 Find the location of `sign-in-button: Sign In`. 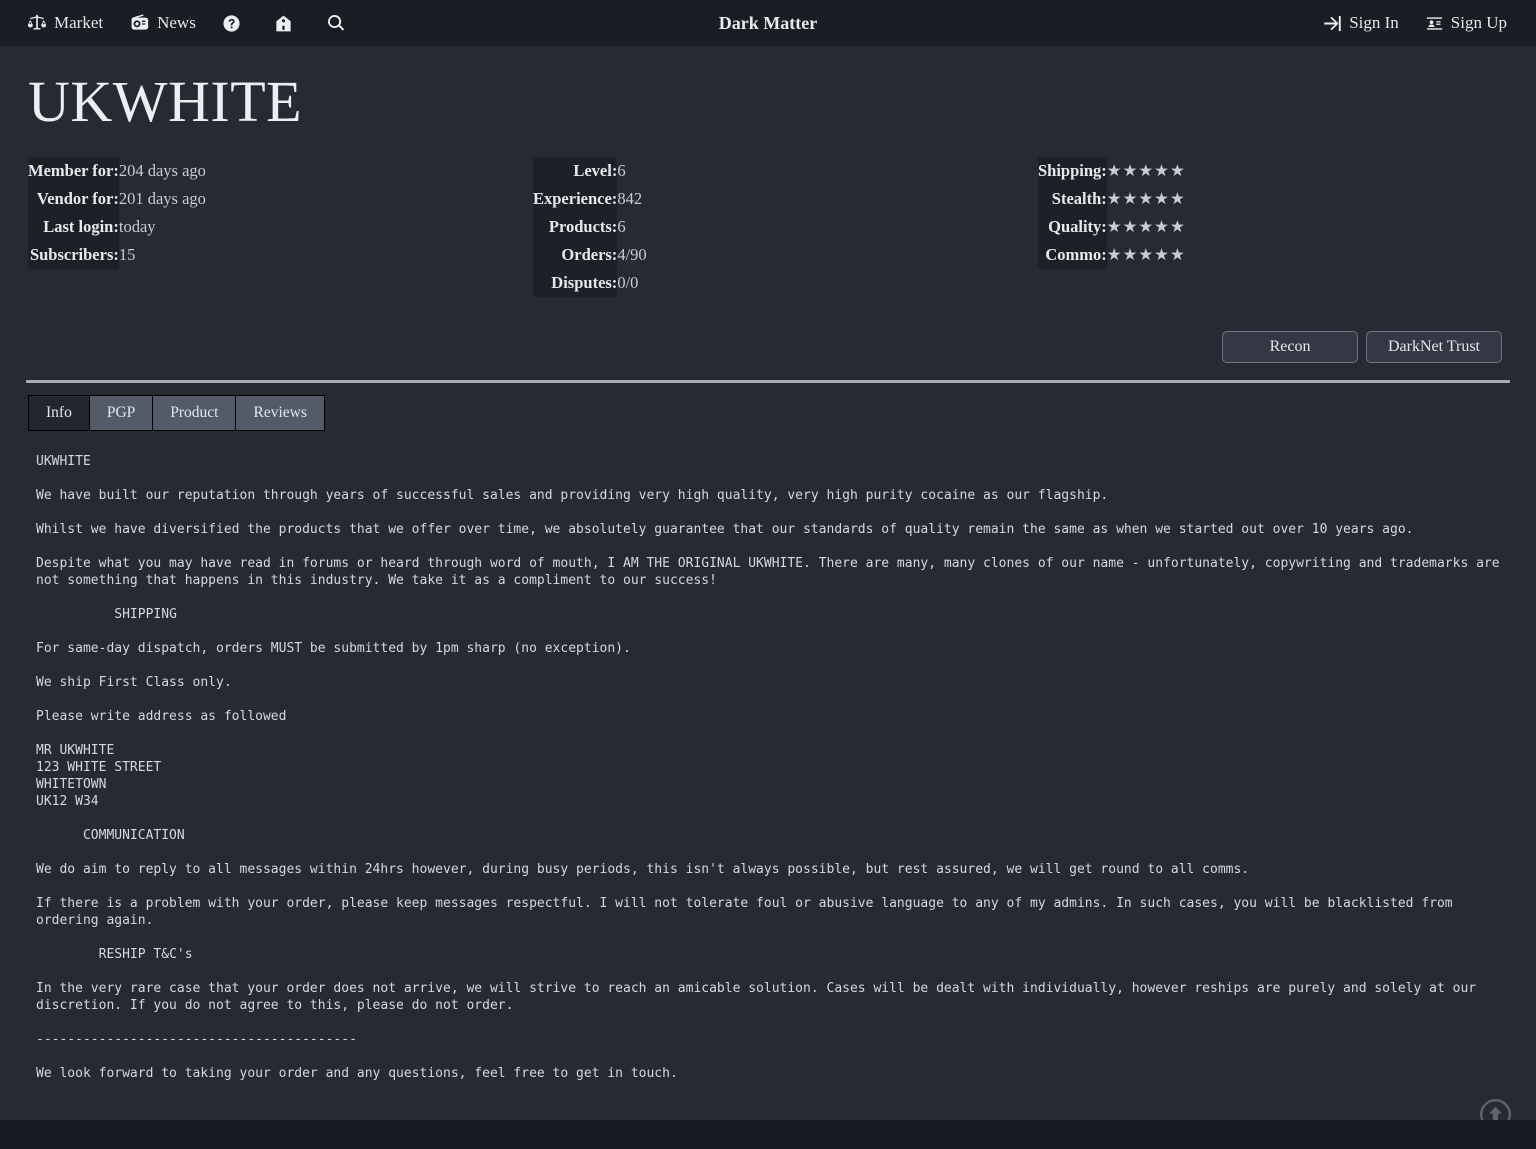

sign-in-button: Sign In is located at coordinates (1361, 23).